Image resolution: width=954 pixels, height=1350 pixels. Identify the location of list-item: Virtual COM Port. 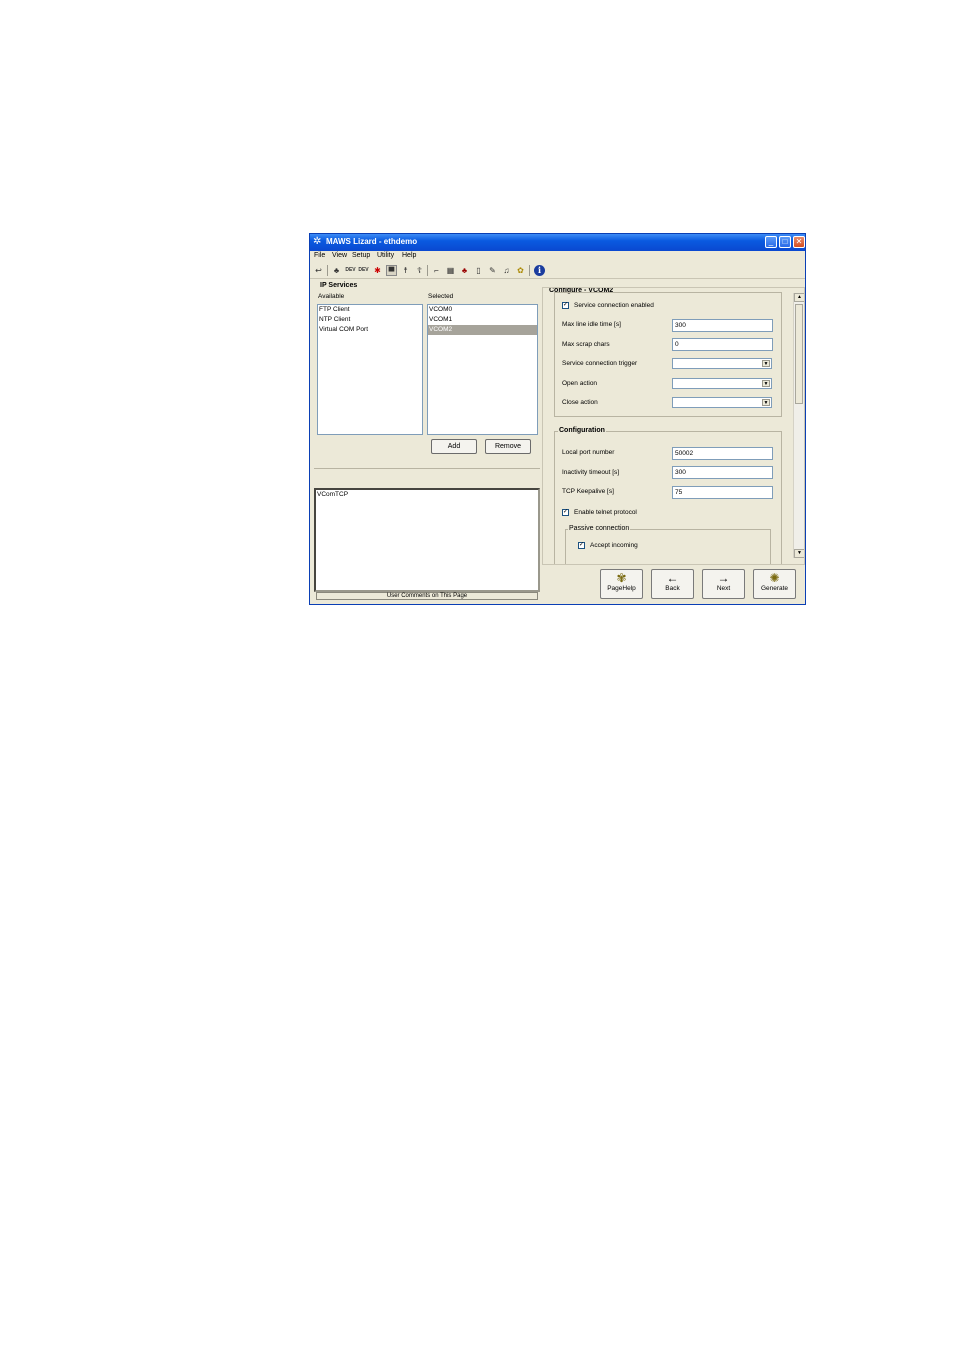
(370, 330).